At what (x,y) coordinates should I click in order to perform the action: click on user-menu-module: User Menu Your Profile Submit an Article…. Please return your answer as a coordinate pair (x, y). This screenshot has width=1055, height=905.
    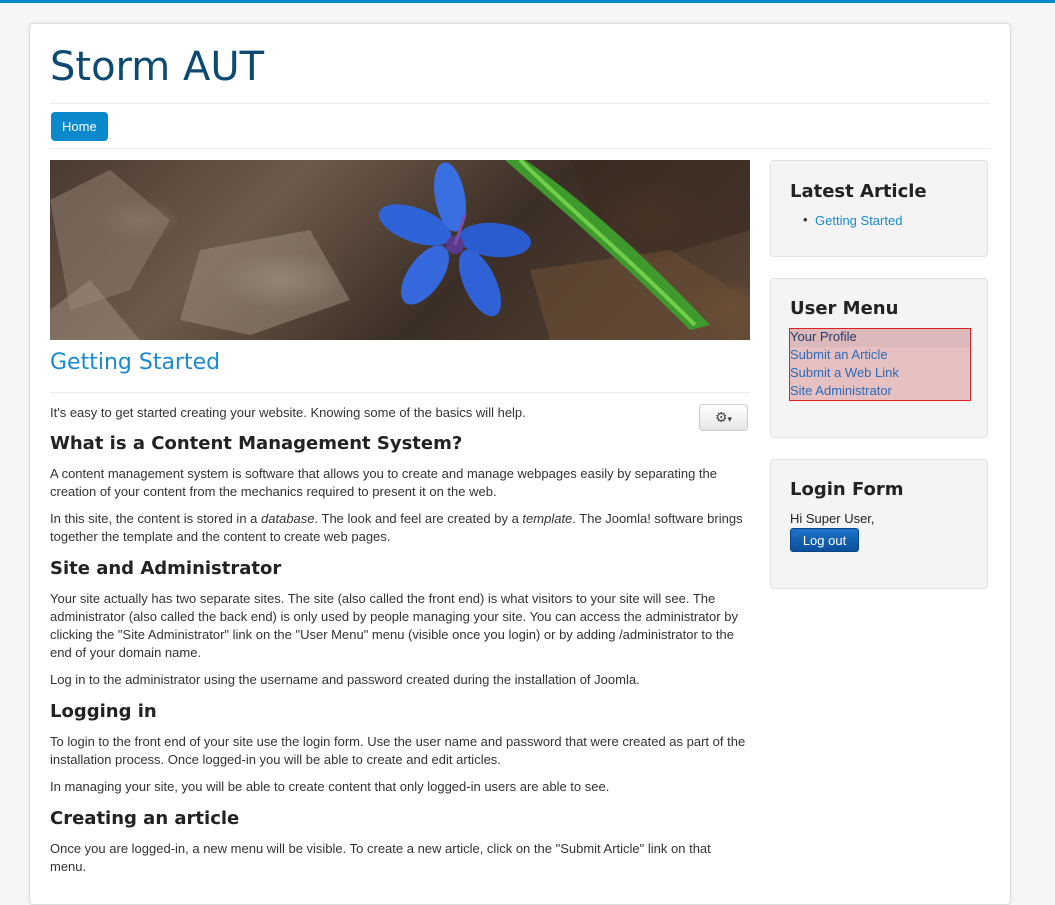
    Looking at the image, I should click on (879, 358).